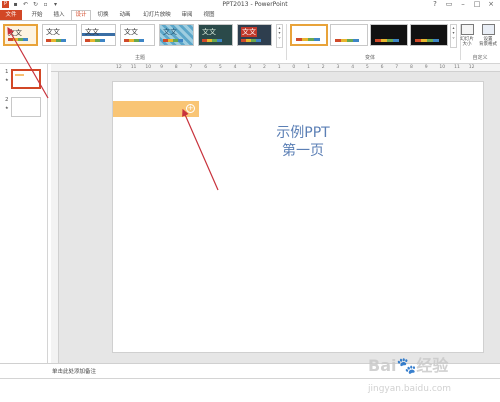 The width and height of the screenshot is (500, 402). Describe the element at coordinates (7, 72) in the screenshot. I see `thumb-number: 1` at that location.